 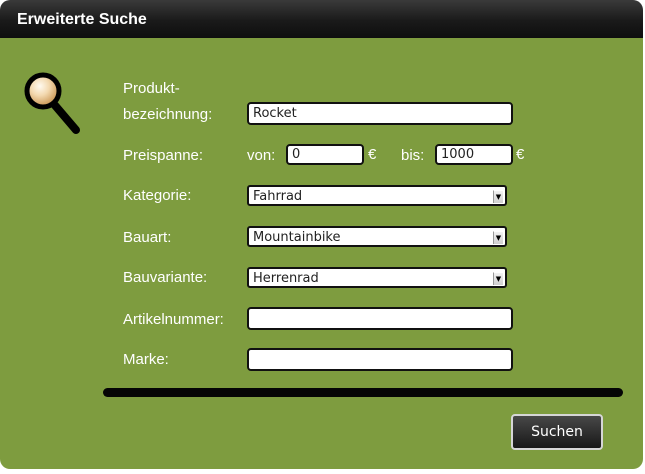 What do you see at coordinates (278, 196) in the screenshot?
I see `category-value: Fahrrad` at bounding box center [278, 196].